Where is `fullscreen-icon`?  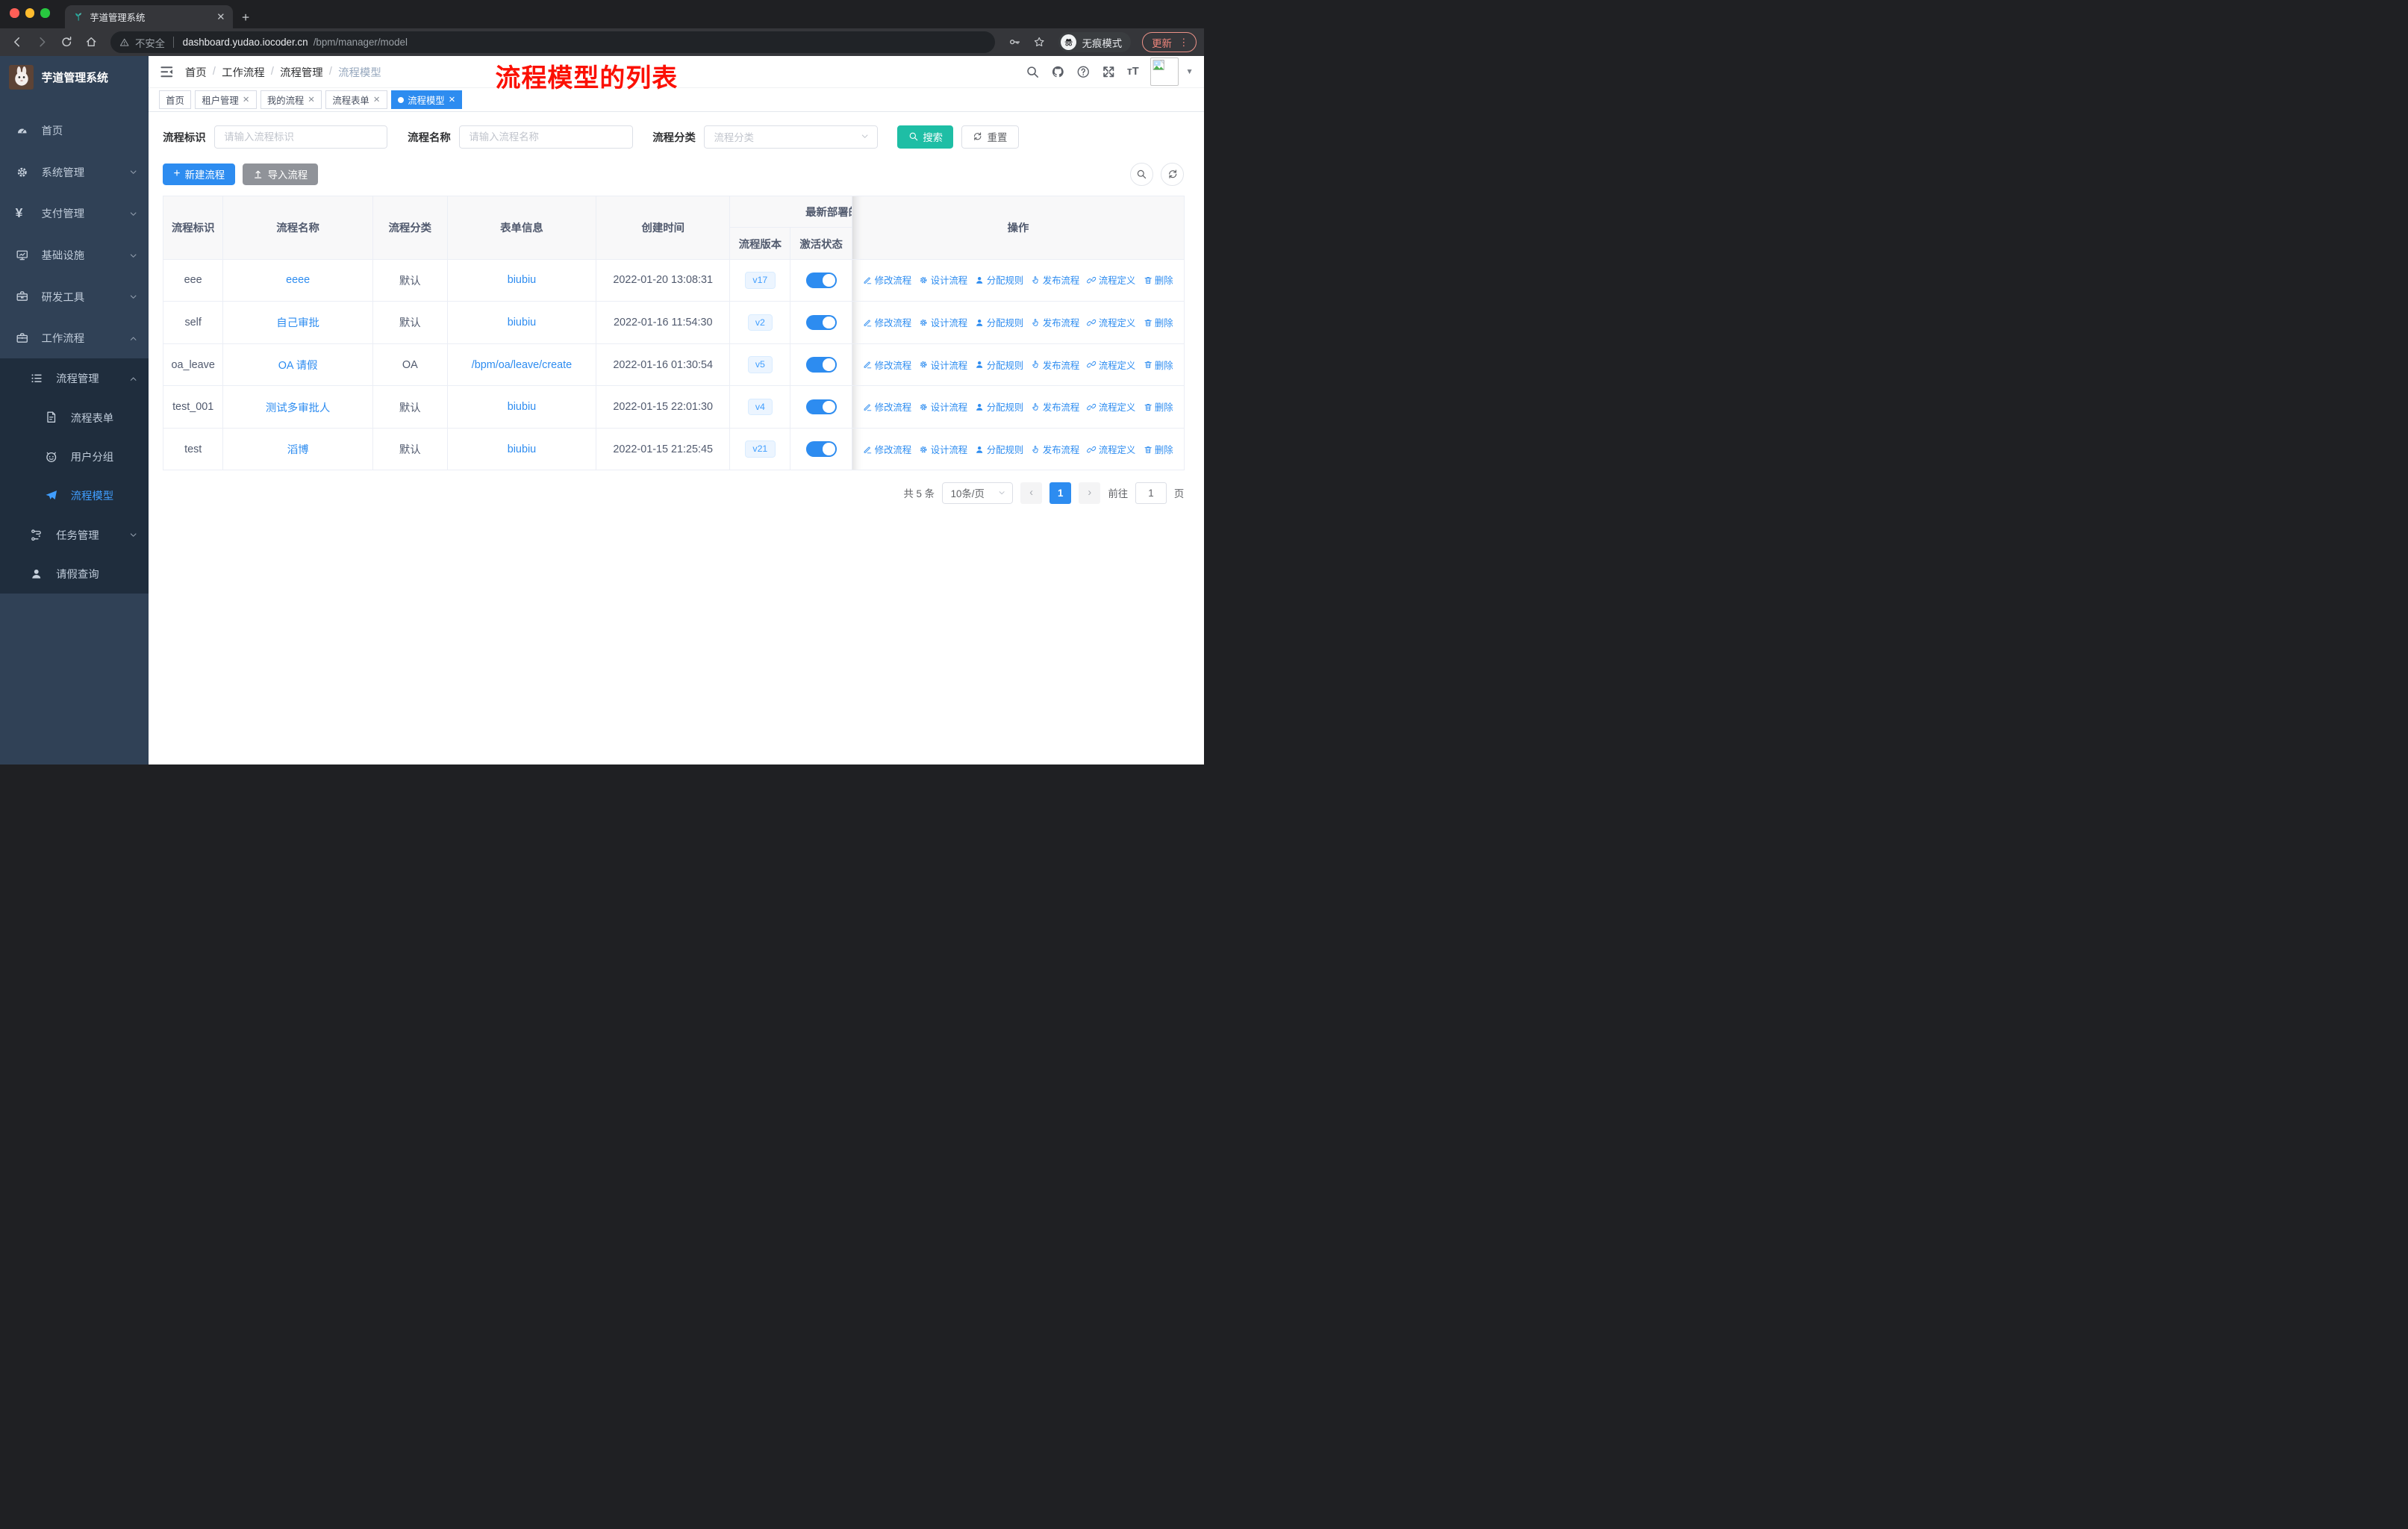 fullscreen-icon is located at coordinates (1109, 72).